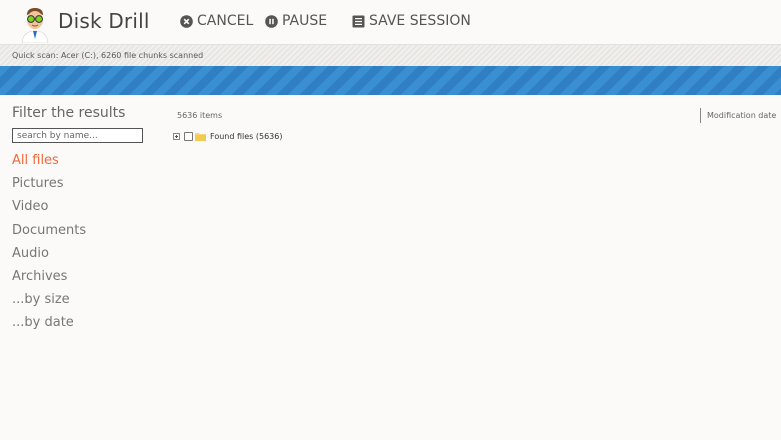 The image size is (781, 440). What do you see at coordinates (49, 279) in the screenshot?
I see `filter-archives: Archives` at bounding box center [49, 279].